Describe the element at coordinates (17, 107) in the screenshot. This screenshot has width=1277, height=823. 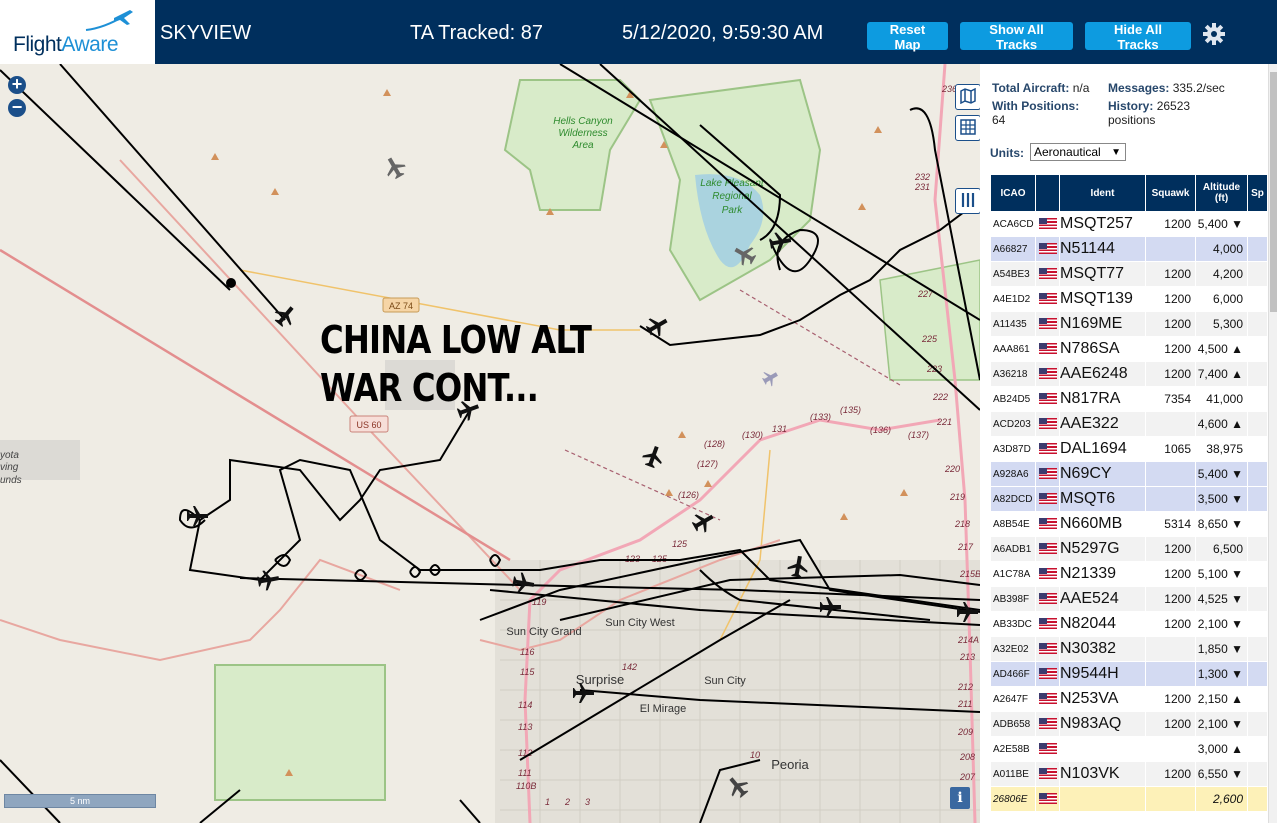
I see `zoom-out-button: −` at that location.